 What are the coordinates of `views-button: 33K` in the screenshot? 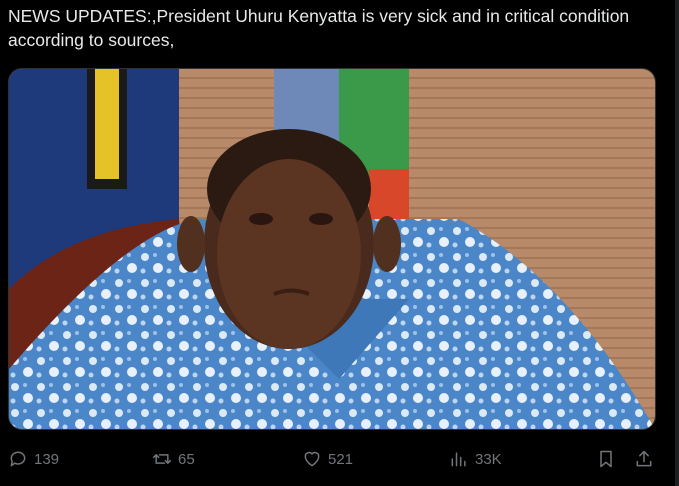 It's located at (475, 459).